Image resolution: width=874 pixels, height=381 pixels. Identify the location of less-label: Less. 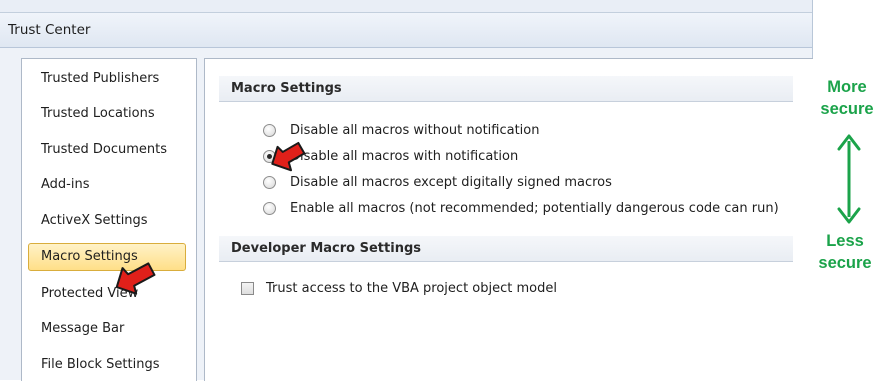
(845, 241).